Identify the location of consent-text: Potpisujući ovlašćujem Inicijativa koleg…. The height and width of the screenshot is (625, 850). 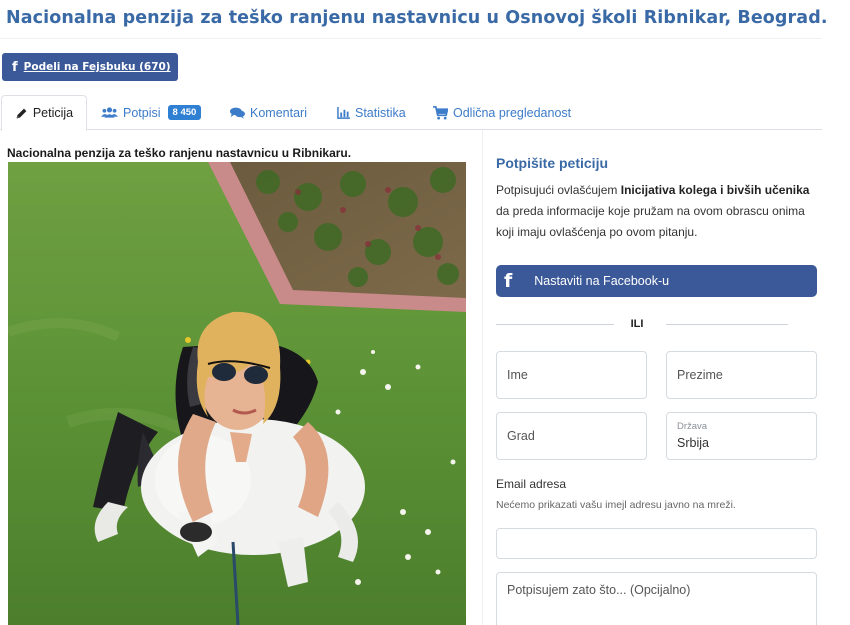
(658, 211).